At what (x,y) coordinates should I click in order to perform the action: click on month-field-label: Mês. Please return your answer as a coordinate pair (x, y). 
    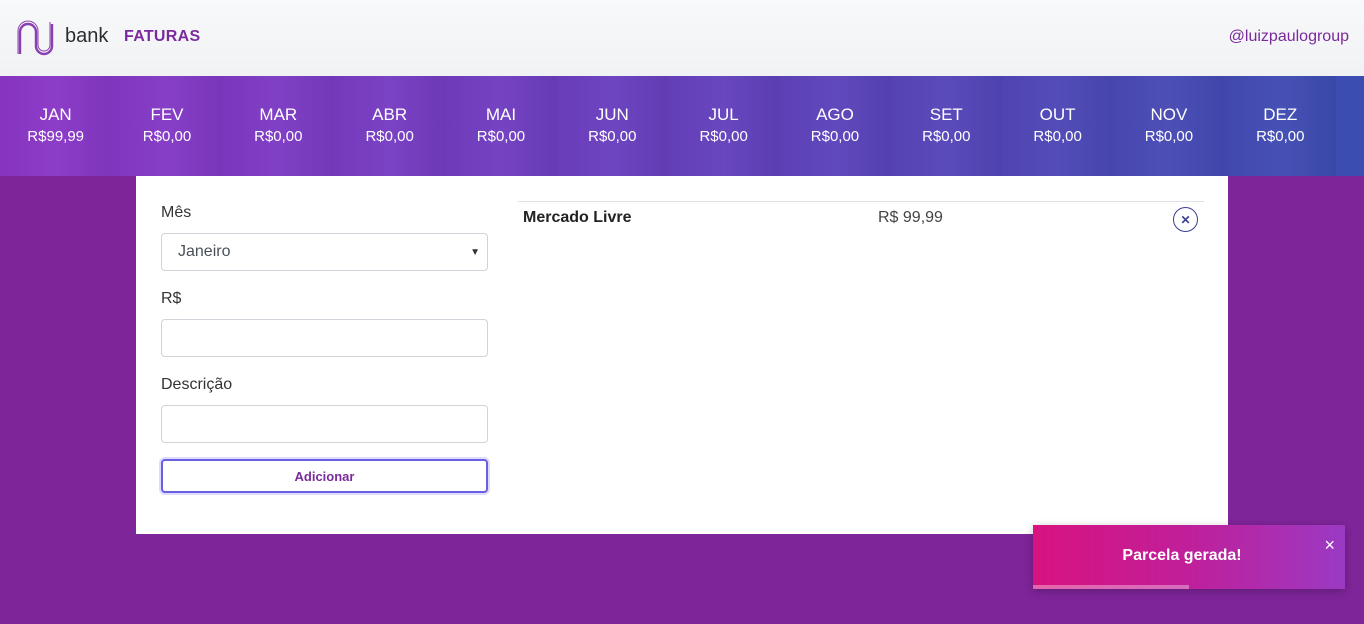
    Looking at the image, I should click on (176, 212).